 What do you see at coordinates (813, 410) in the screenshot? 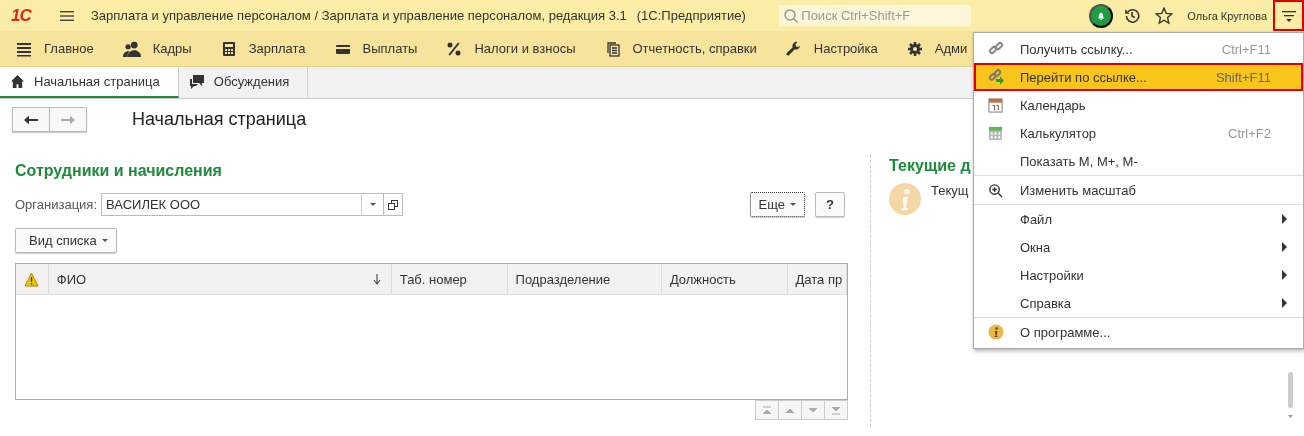
I see `page-down-button` at bounding box center [813, 410].